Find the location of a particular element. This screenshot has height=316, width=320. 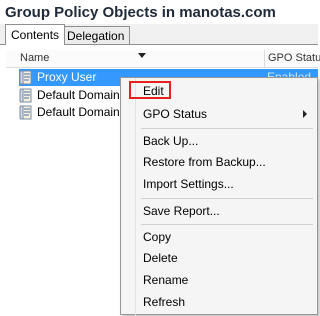

title-bar: Group Policy Objects in manotas.com is located at coordinates (159, 12).